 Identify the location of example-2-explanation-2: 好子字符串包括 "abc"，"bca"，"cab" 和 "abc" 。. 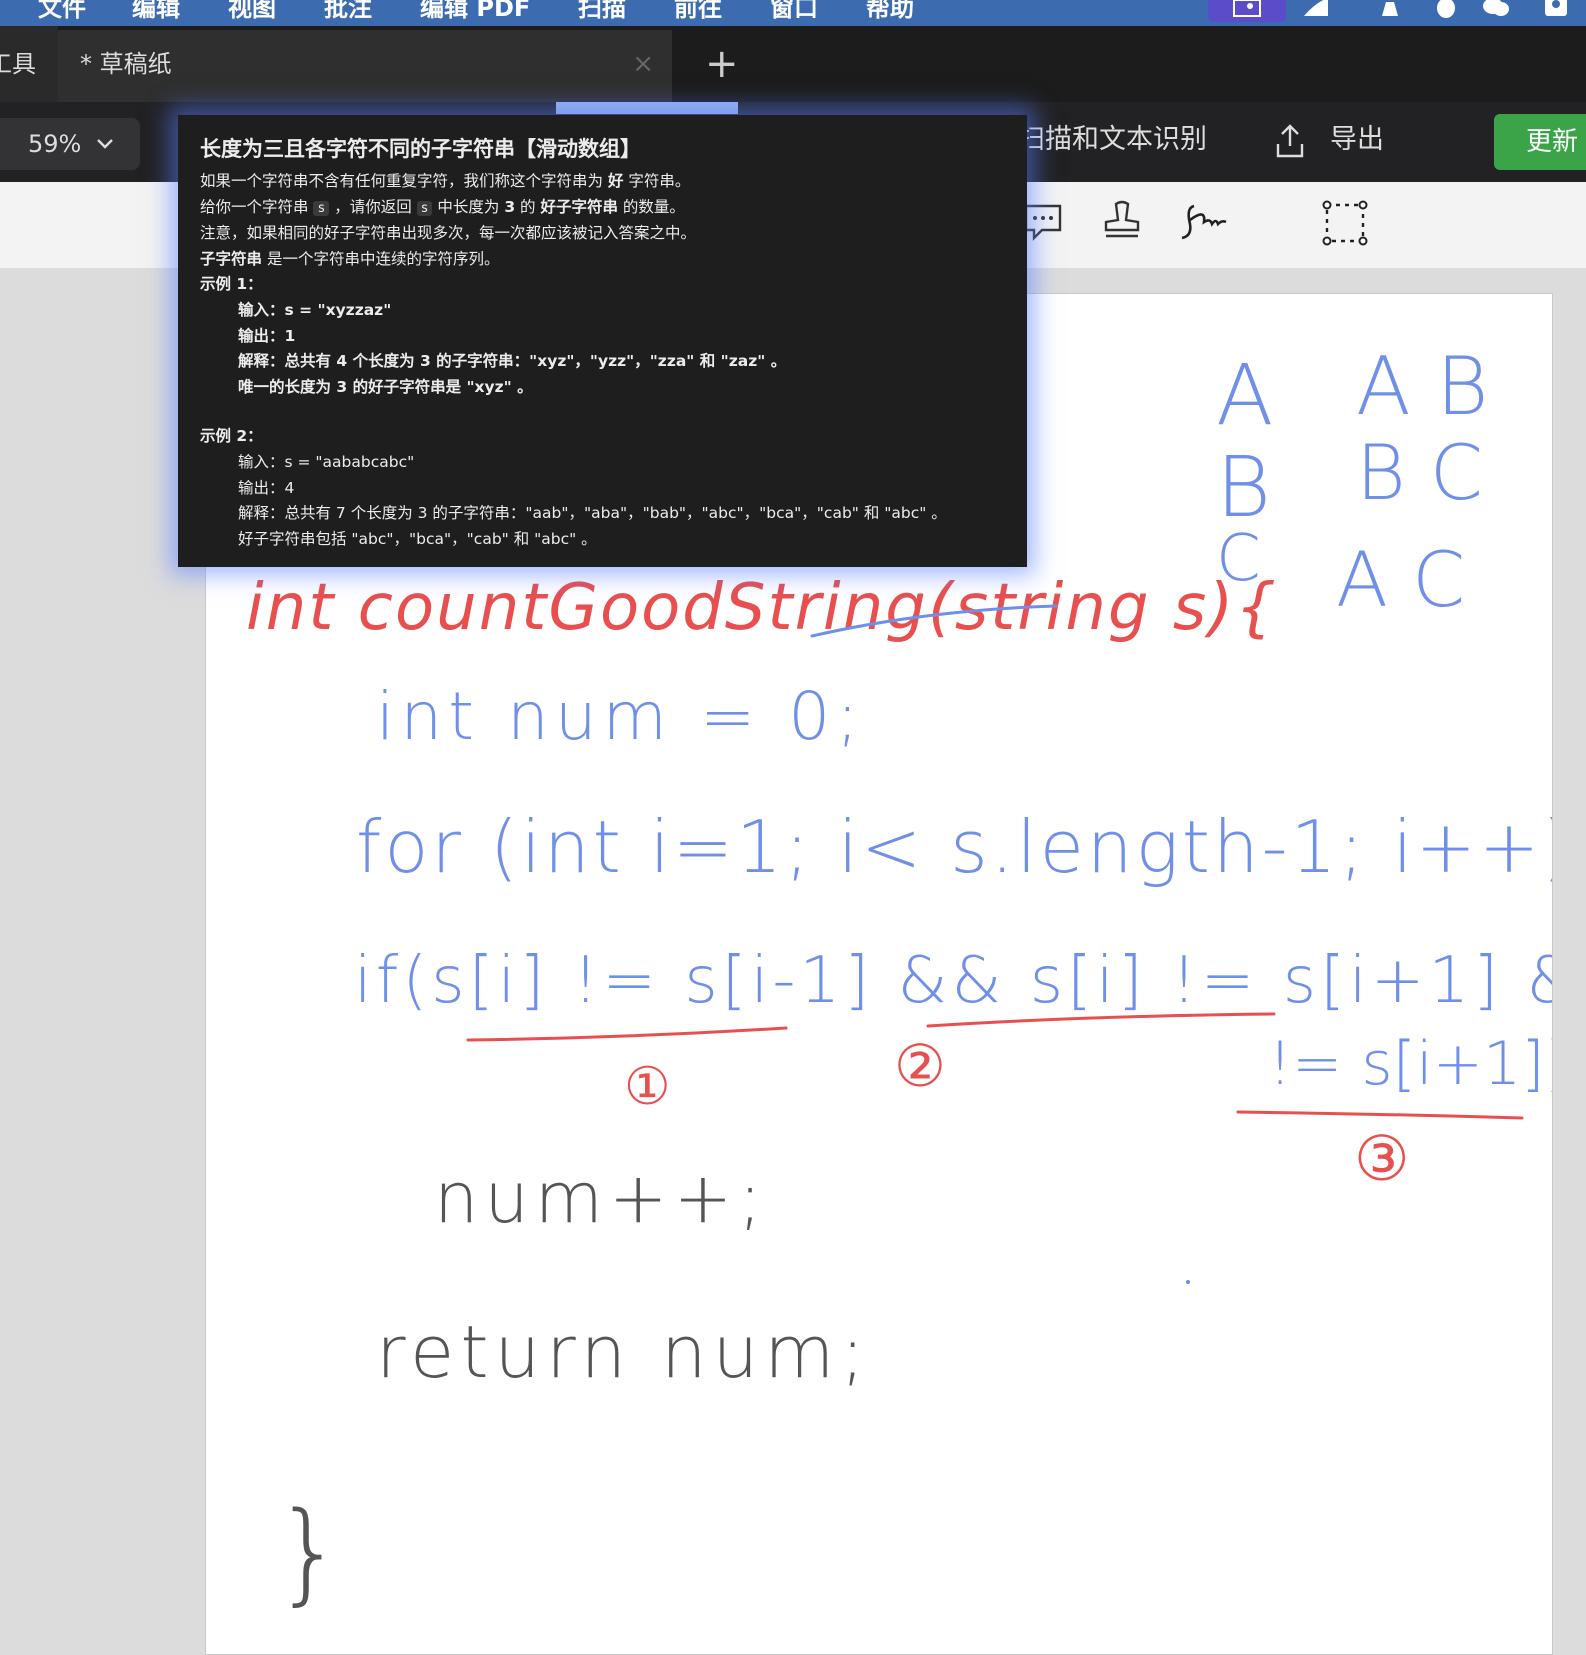
(417, 538).